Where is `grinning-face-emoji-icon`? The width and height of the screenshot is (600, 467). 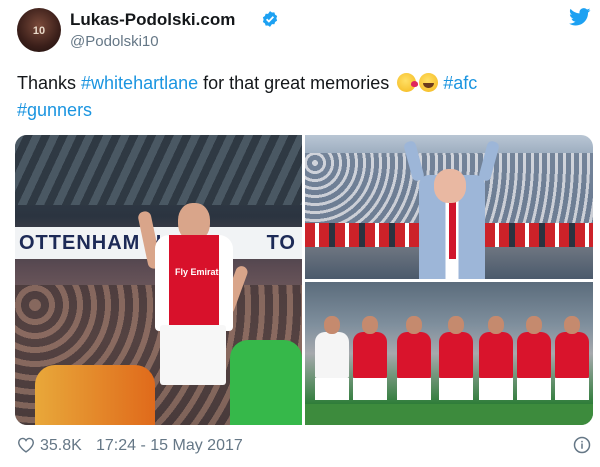 grinning-face-emoji-icon is located at coordinates (429, 82).